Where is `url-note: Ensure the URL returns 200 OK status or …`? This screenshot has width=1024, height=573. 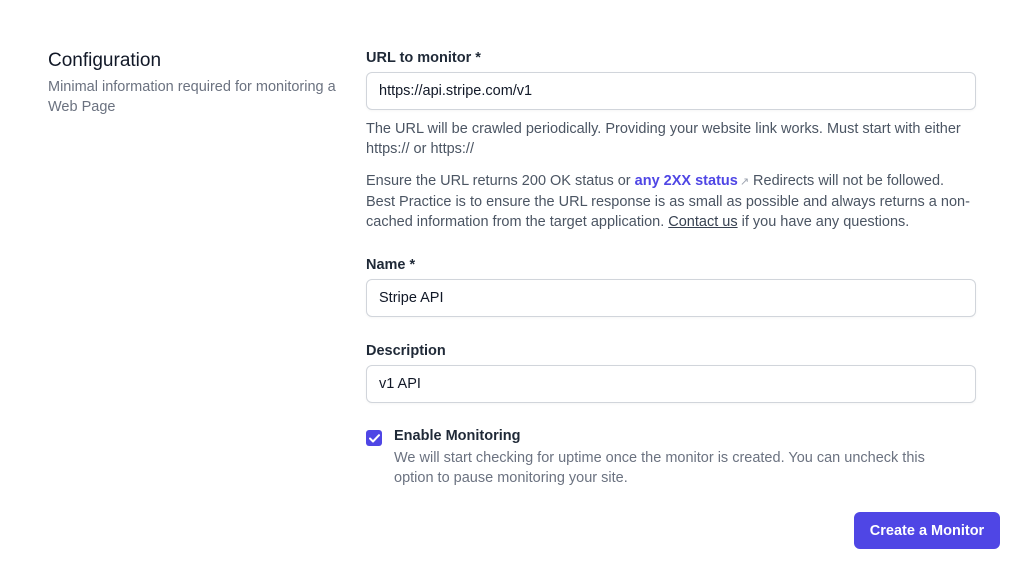 url-note: Ensure the URL returns 200 OK status or … is located at coordinates (671, 201).